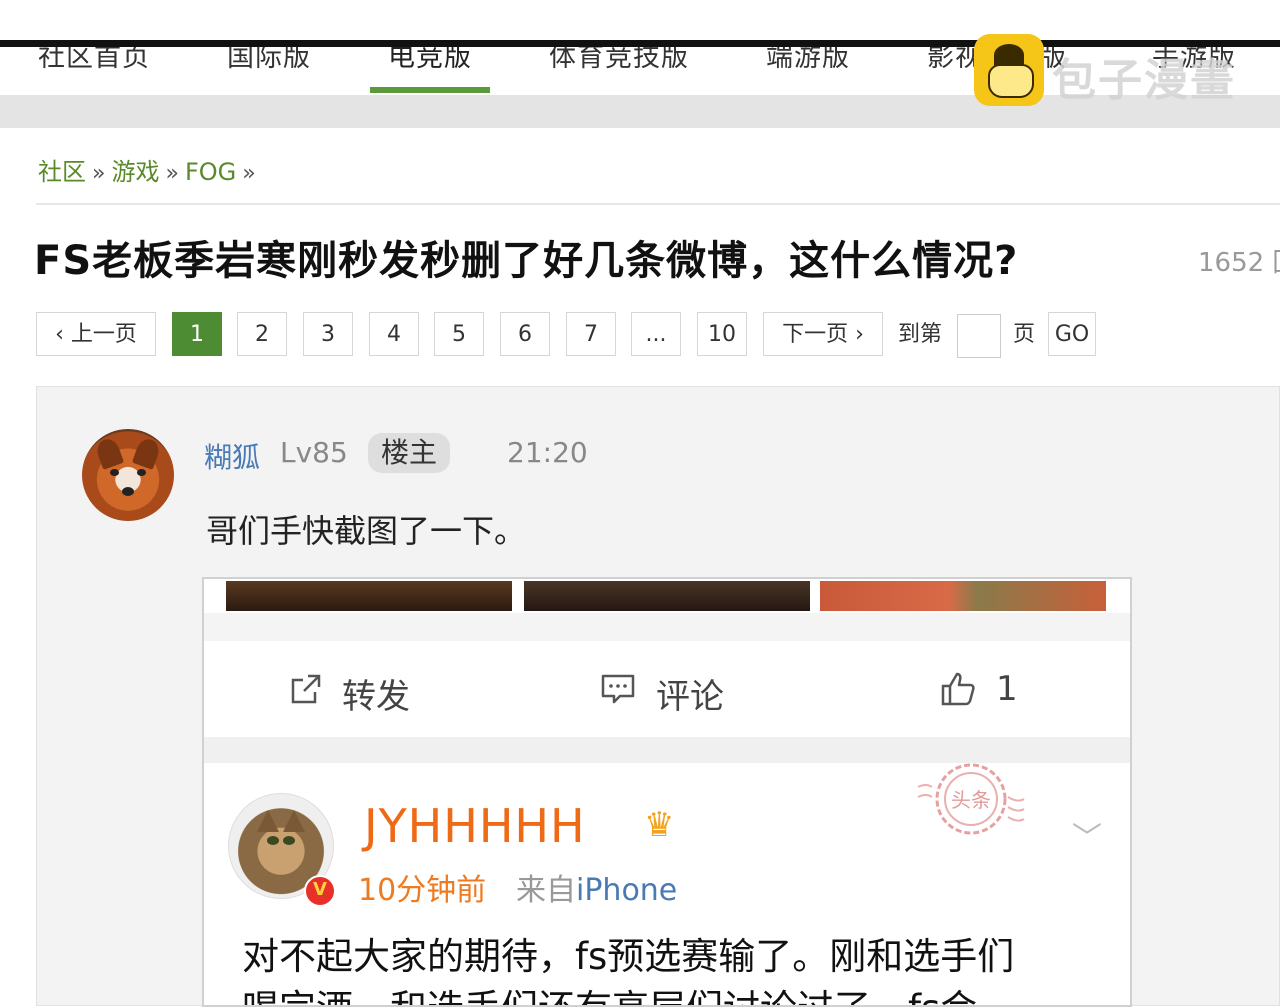  Describe the element at coordinates (210, 172) in the screenshot. I see `breadcrumb-fog: FOG` at that location.